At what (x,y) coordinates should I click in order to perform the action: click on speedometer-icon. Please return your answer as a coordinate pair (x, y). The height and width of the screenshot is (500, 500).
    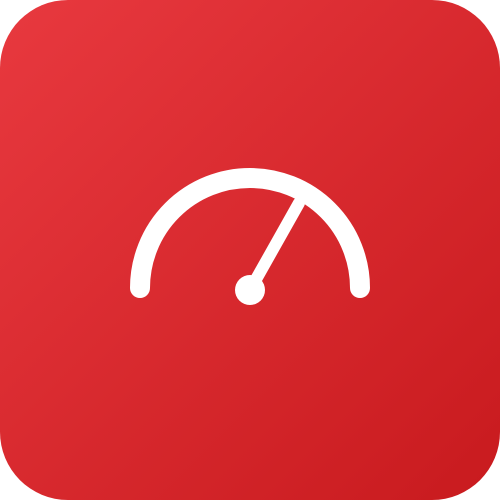
    Looking at the image, I should click on (250, 236).